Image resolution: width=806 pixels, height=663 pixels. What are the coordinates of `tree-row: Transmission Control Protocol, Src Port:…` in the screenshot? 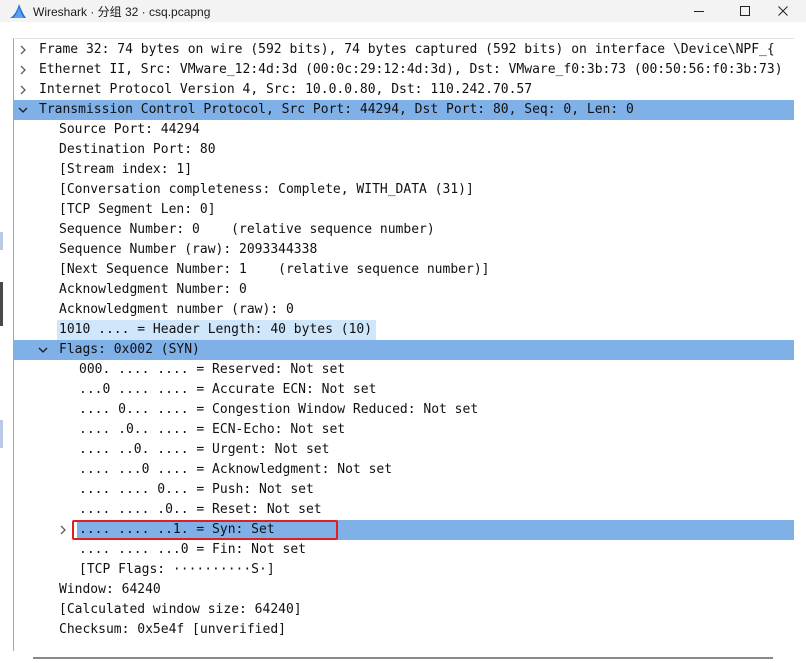 It's located at (404, 110).